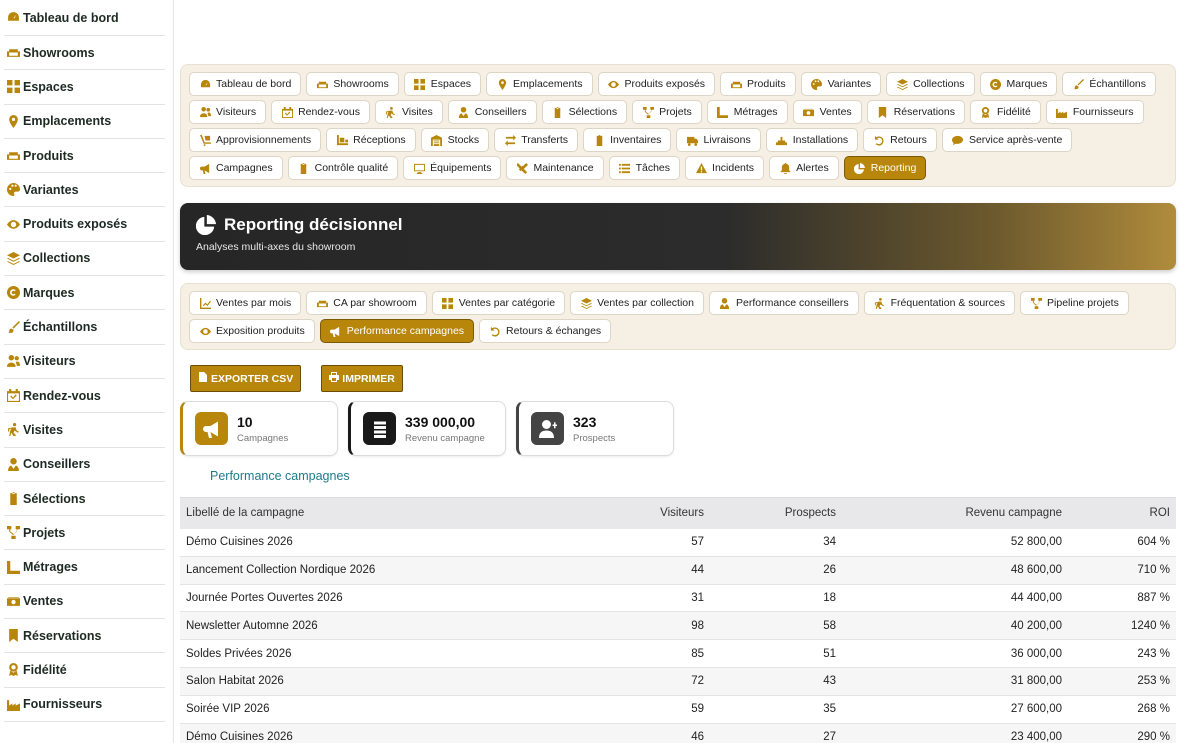 Image resolution: width=1200 pixels, height=743 pixels. What do you see at coordinates (84, 259) in the screenshot?
I see `sidebar-item-collections: Collections` at bounding box center [84, 259].